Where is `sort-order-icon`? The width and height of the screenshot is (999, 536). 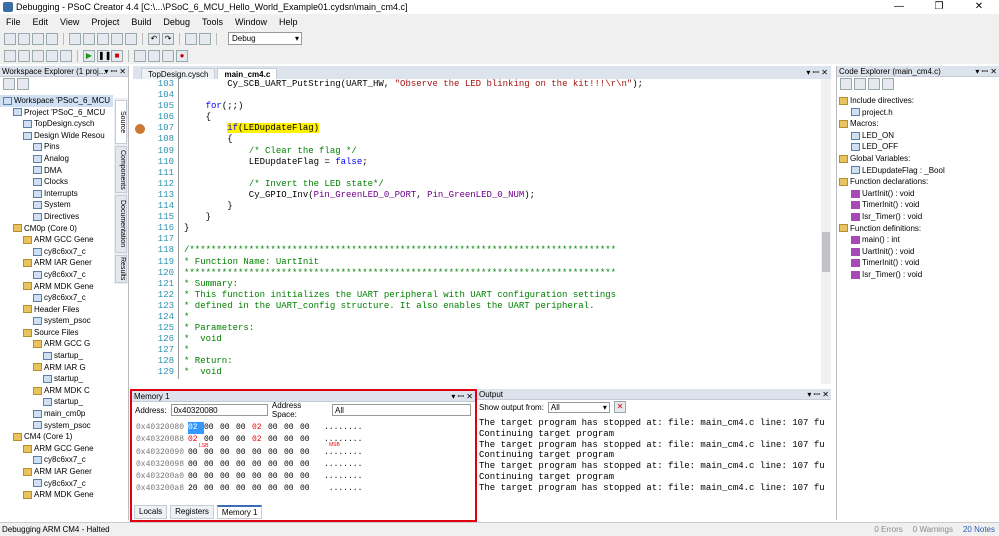
sort-order-icon is located at coordinates (888, 83).